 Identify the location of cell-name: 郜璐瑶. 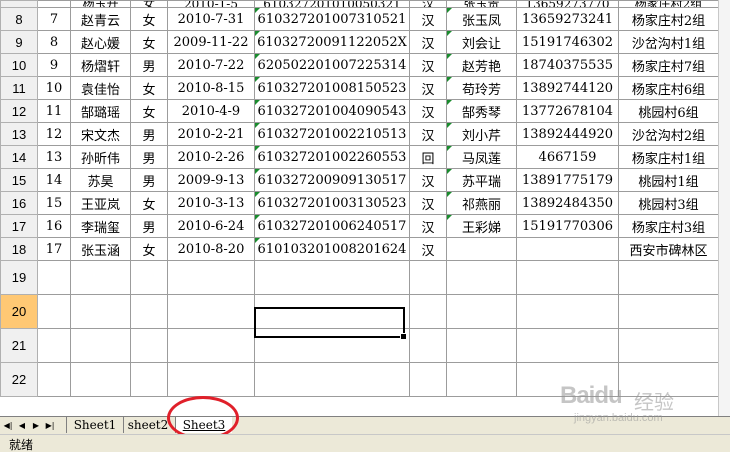
(100, 111).